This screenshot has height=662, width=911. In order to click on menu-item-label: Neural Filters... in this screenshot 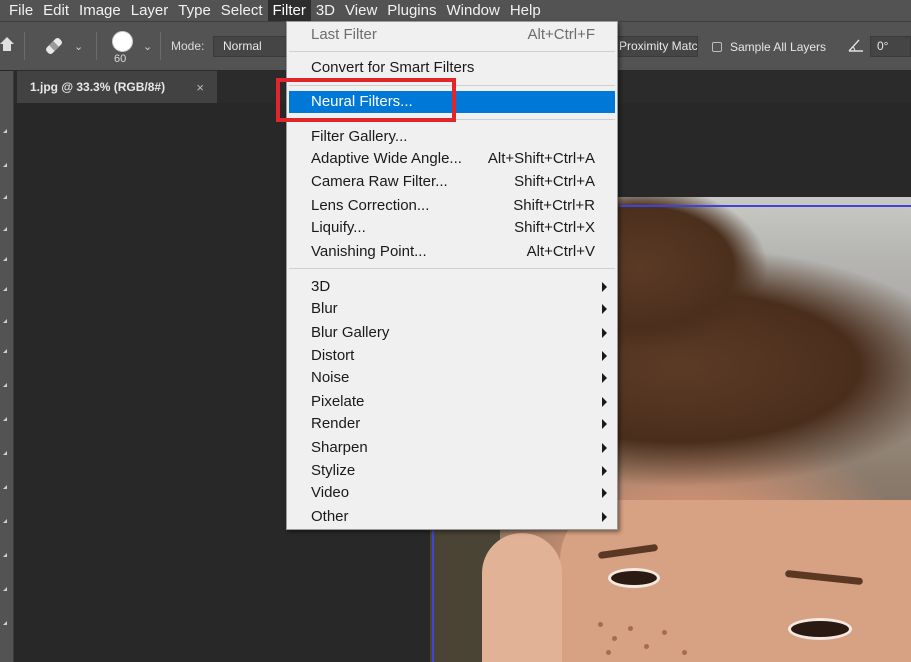, I will do `click(362, 101)`.